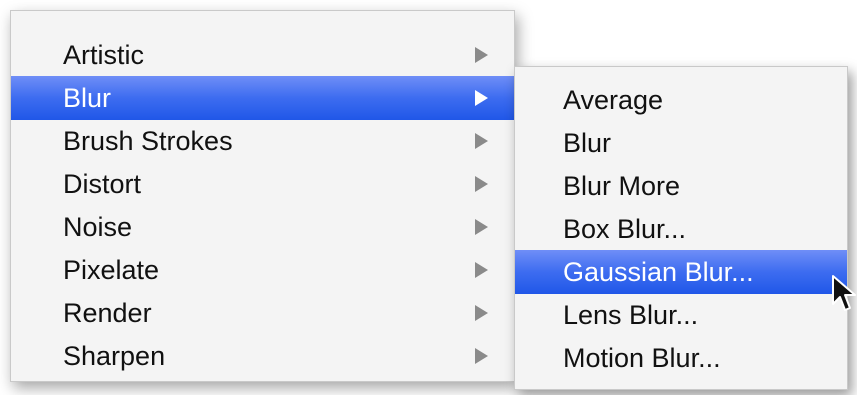  Describe the element at coordinates (262, 227) in the screenshot. I see `menu-item-noise: Noise` at that location.